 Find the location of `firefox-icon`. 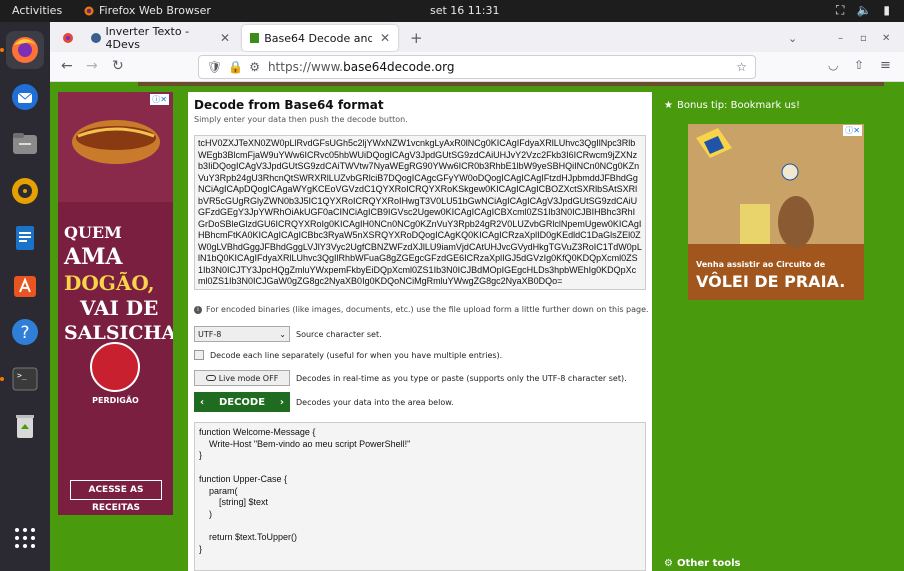

firefox-icon is located at coordinates (89, 10).